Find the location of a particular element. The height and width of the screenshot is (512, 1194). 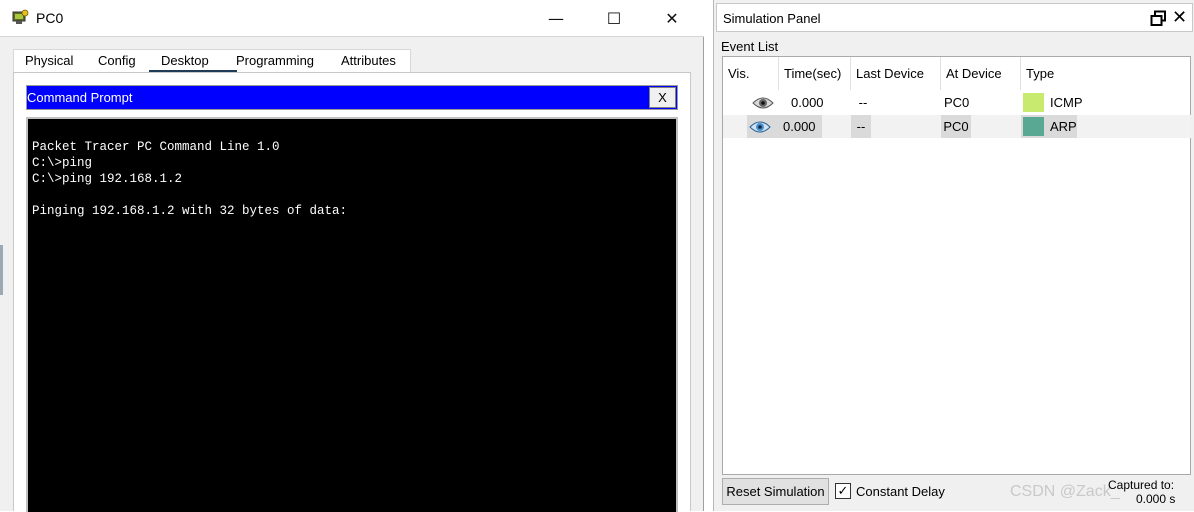

eye-icon: 0.000 is located at coordinates (784, 126).